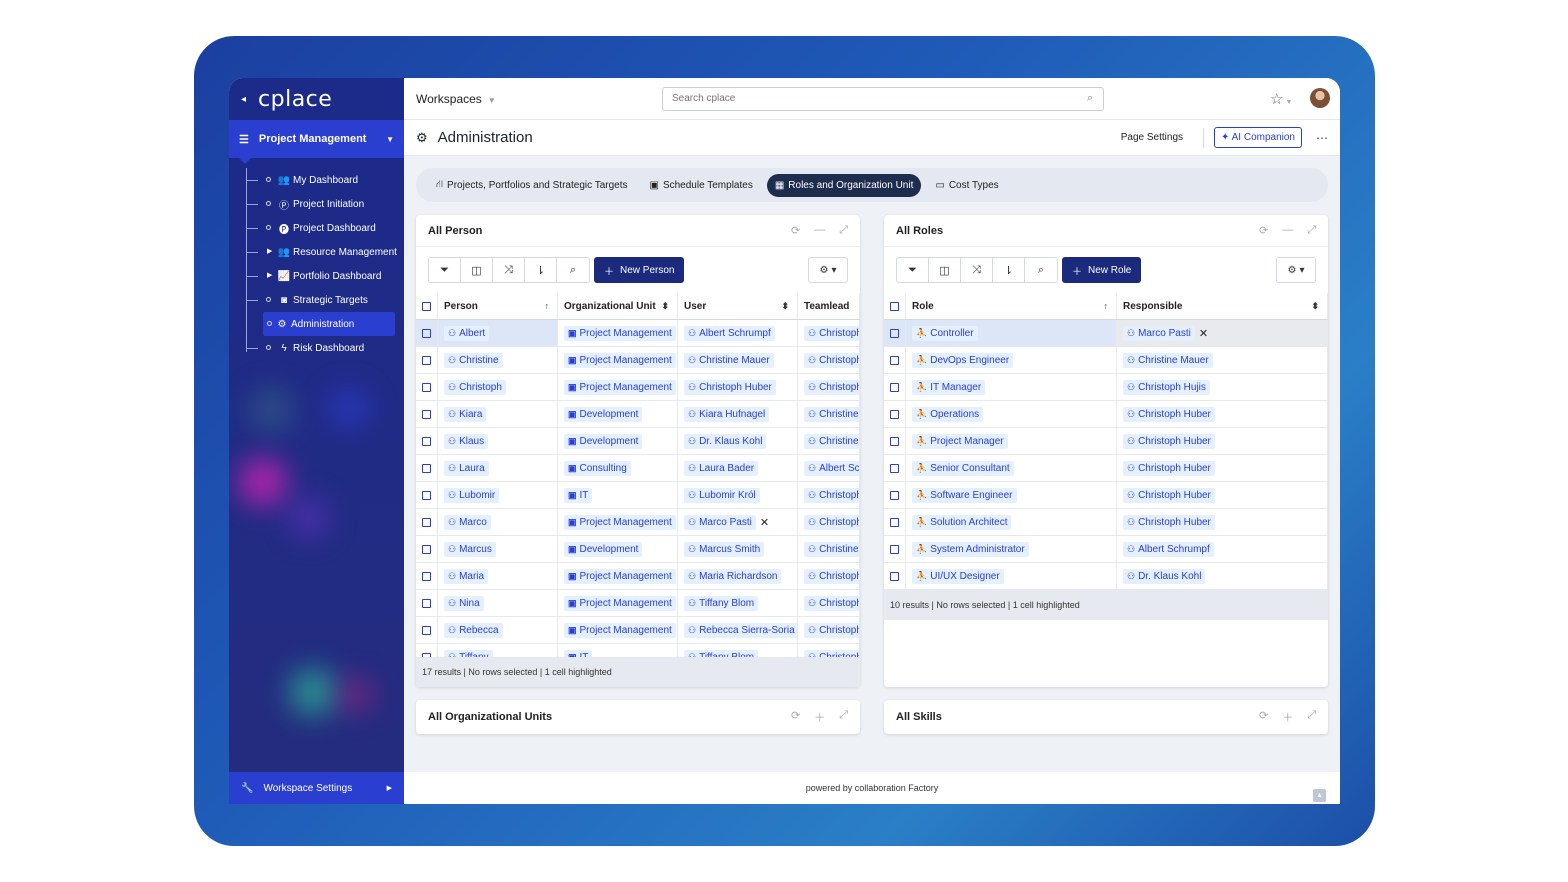 This screenshot has width=1568, height=882. Describe the element at coordinates (316, 788) in the screenshot. I see `workspace-settings-button: 🔧 Workspace Settings ▶` at that location.